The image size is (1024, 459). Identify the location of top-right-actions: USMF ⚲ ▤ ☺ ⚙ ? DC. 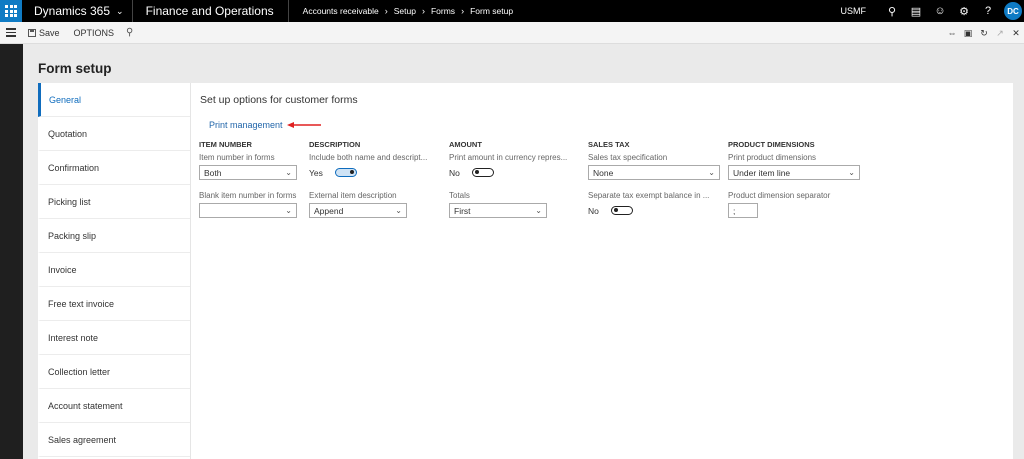
(932, 11).